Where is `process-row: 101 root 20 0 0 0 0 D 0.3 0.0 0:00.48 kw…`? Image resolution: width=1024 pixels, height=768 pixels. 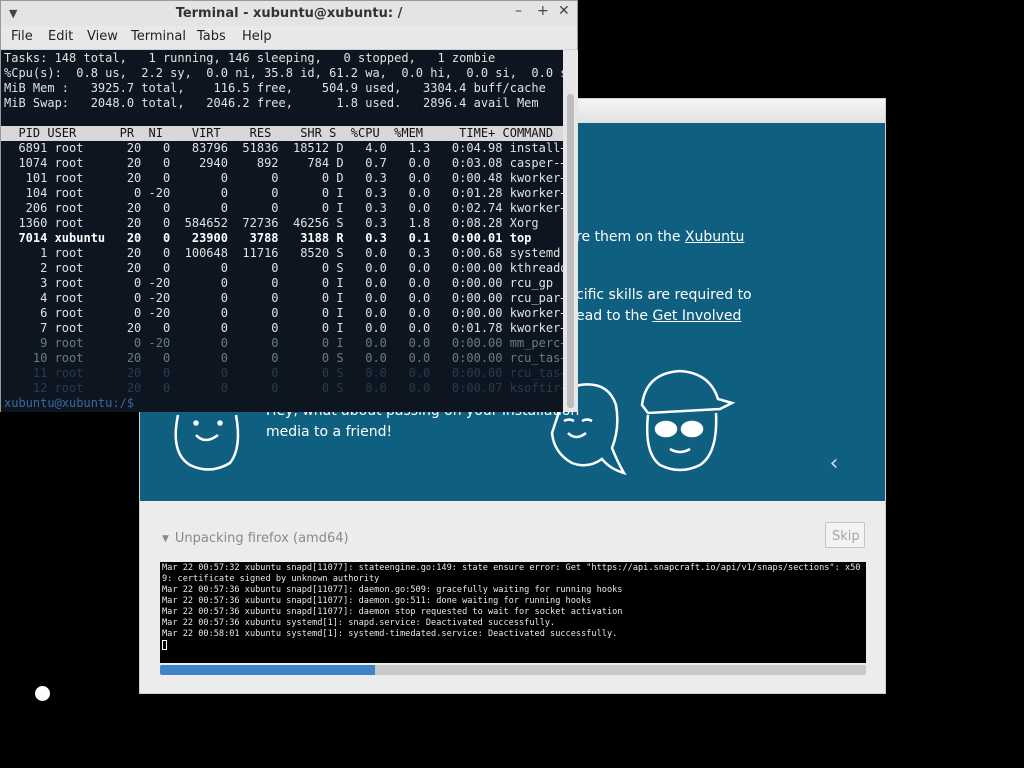
process-row: 101 root 20 0 0 0 0 D 0.3 0.0 0:00.48 kw… is located at coordinates (283, 178).